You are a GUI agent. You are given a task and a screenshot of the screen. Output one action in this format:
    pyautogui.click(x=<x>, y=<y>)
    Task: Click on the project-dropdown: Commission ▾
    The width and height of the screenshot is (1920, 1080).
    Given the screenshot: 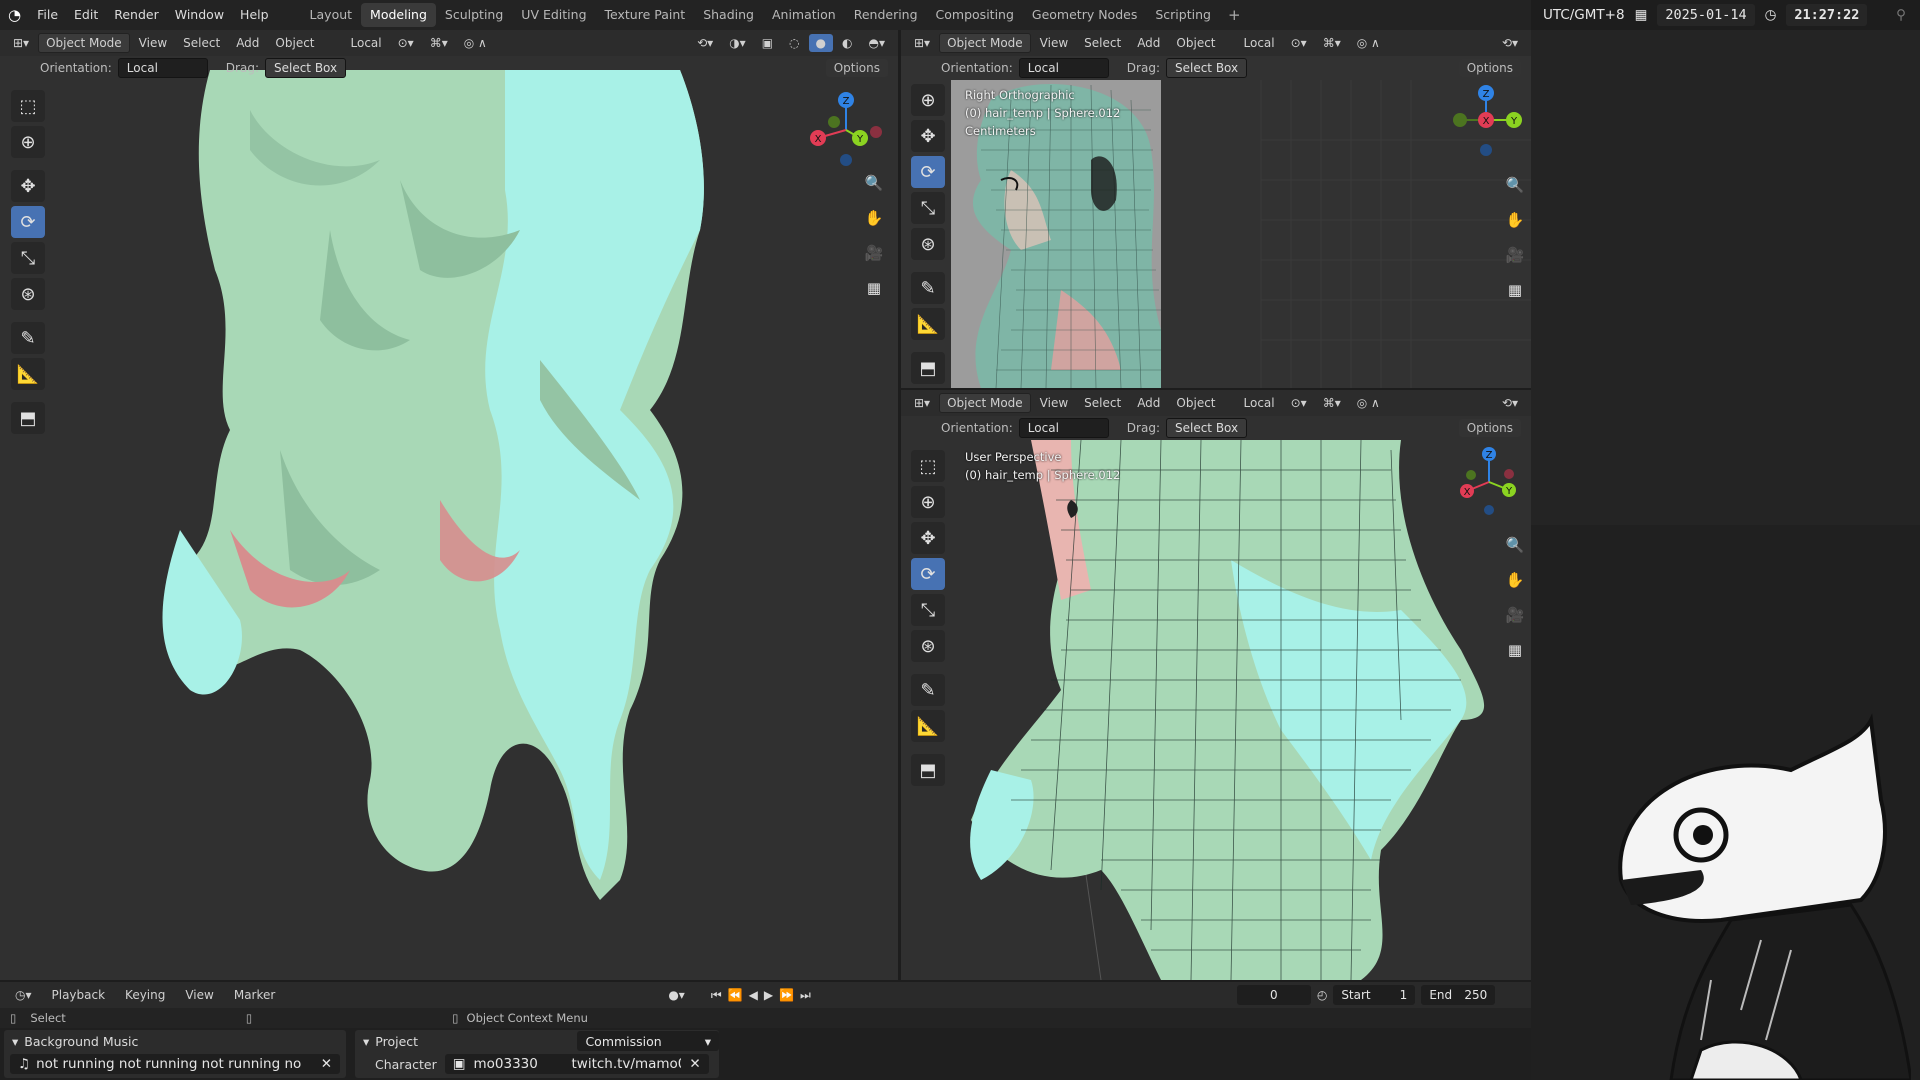 What is the action you would take?
    pyautogui.click(x=648, y=1041)
    